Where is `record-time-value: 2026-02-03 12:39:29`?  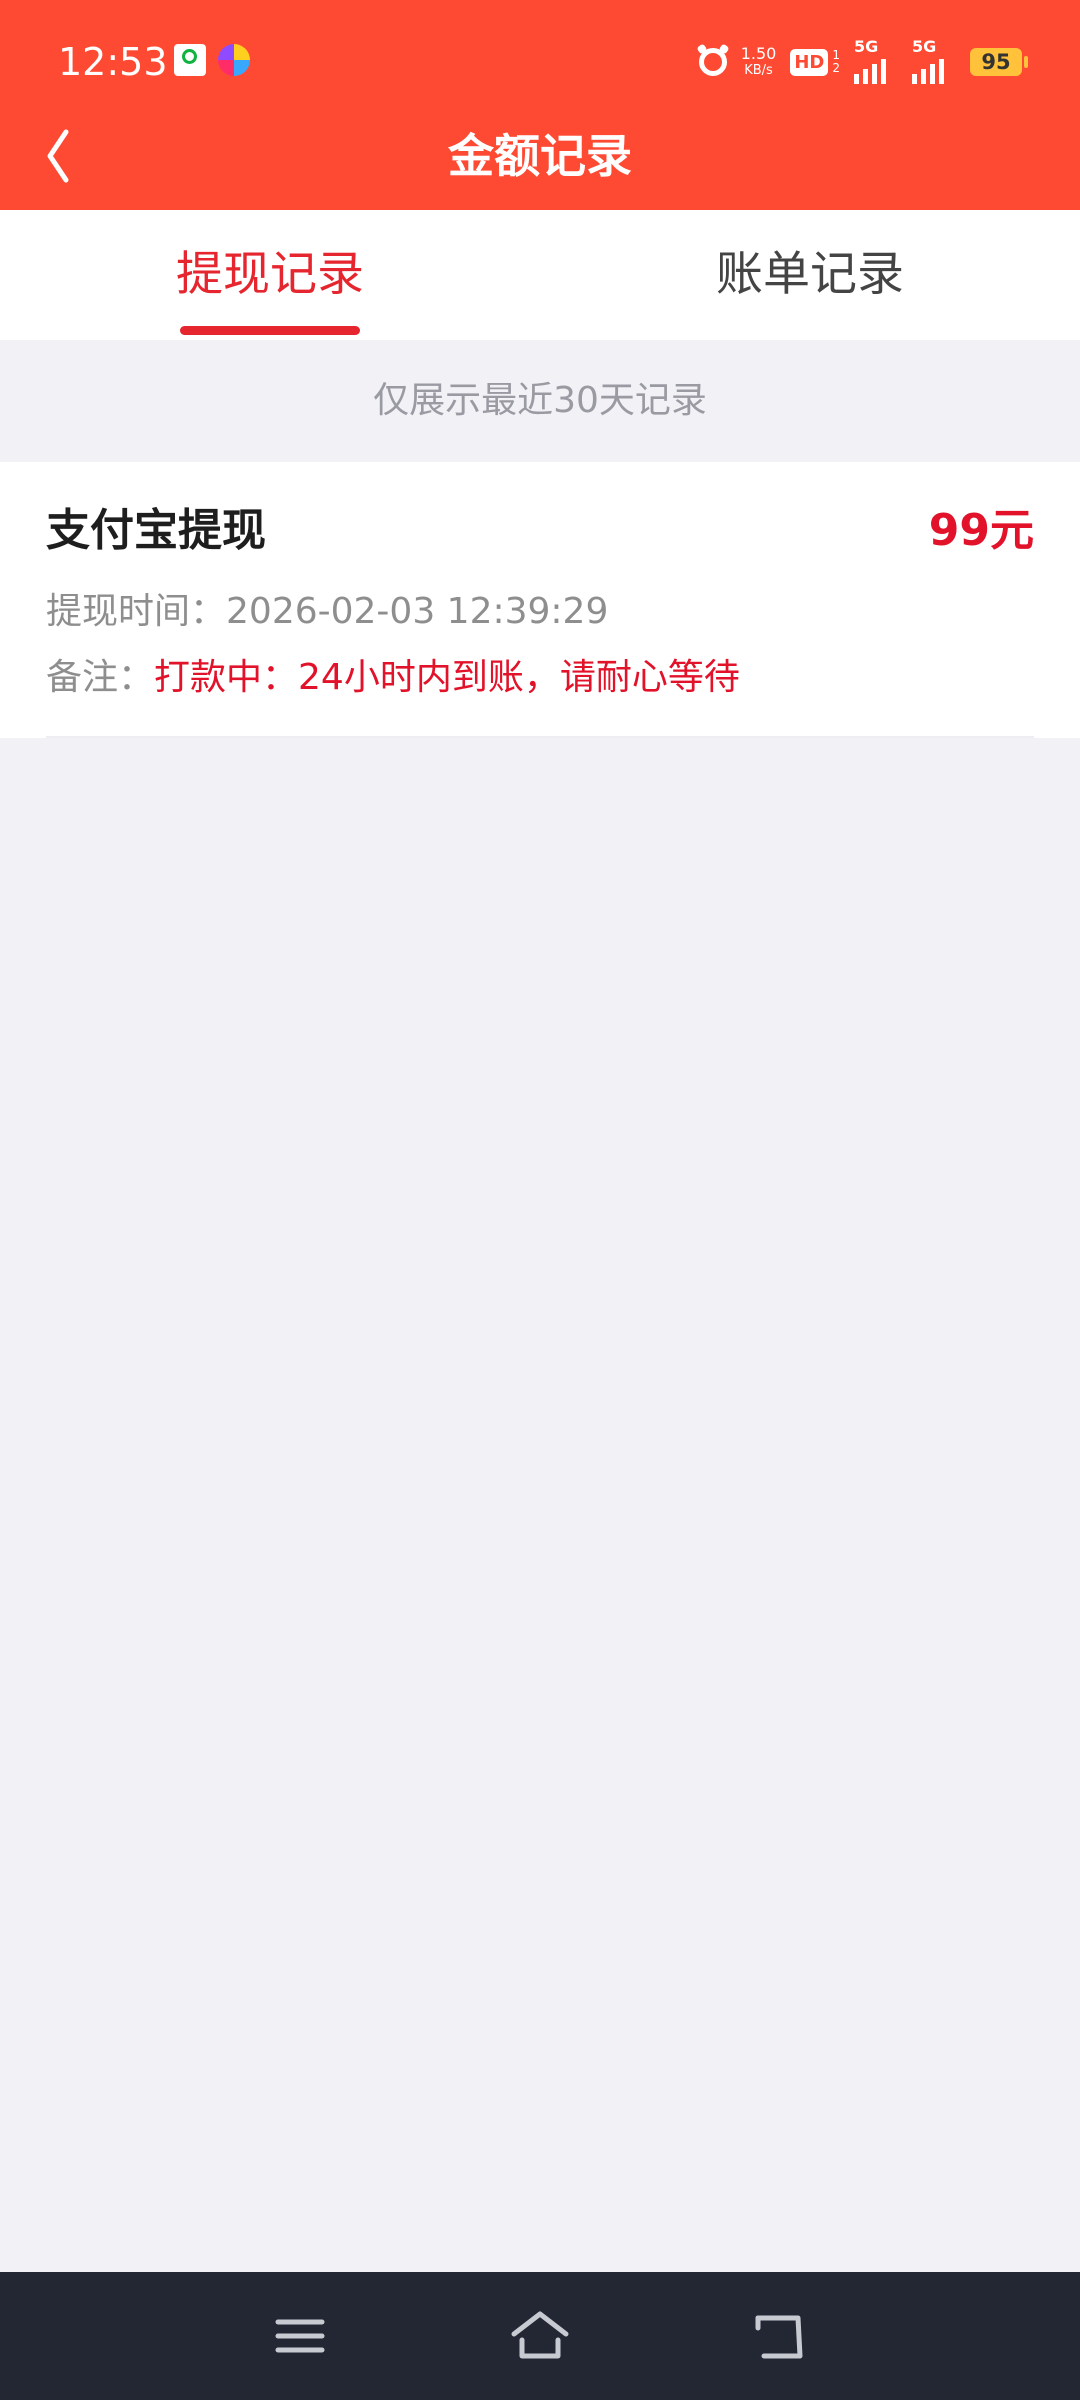 record-time-value: 2026-02-03 12:39:29 is located at coordinates (417, 611).